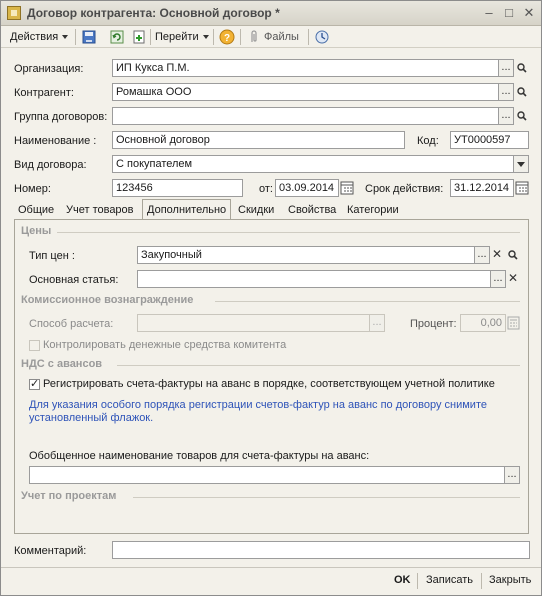  Describe the element at coordinates (50, 551) in the screenshot. I see `comment-label: Комментарий:` at that location.